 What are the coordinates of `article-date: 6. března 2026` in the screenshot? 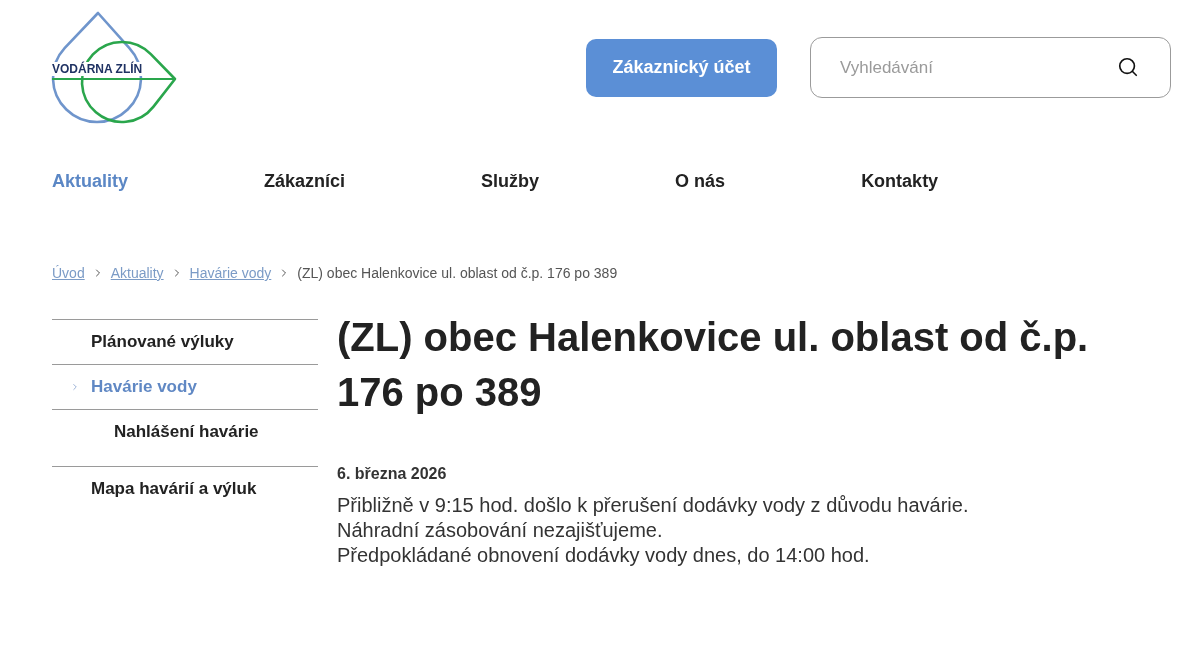 It's located at (392, 474).